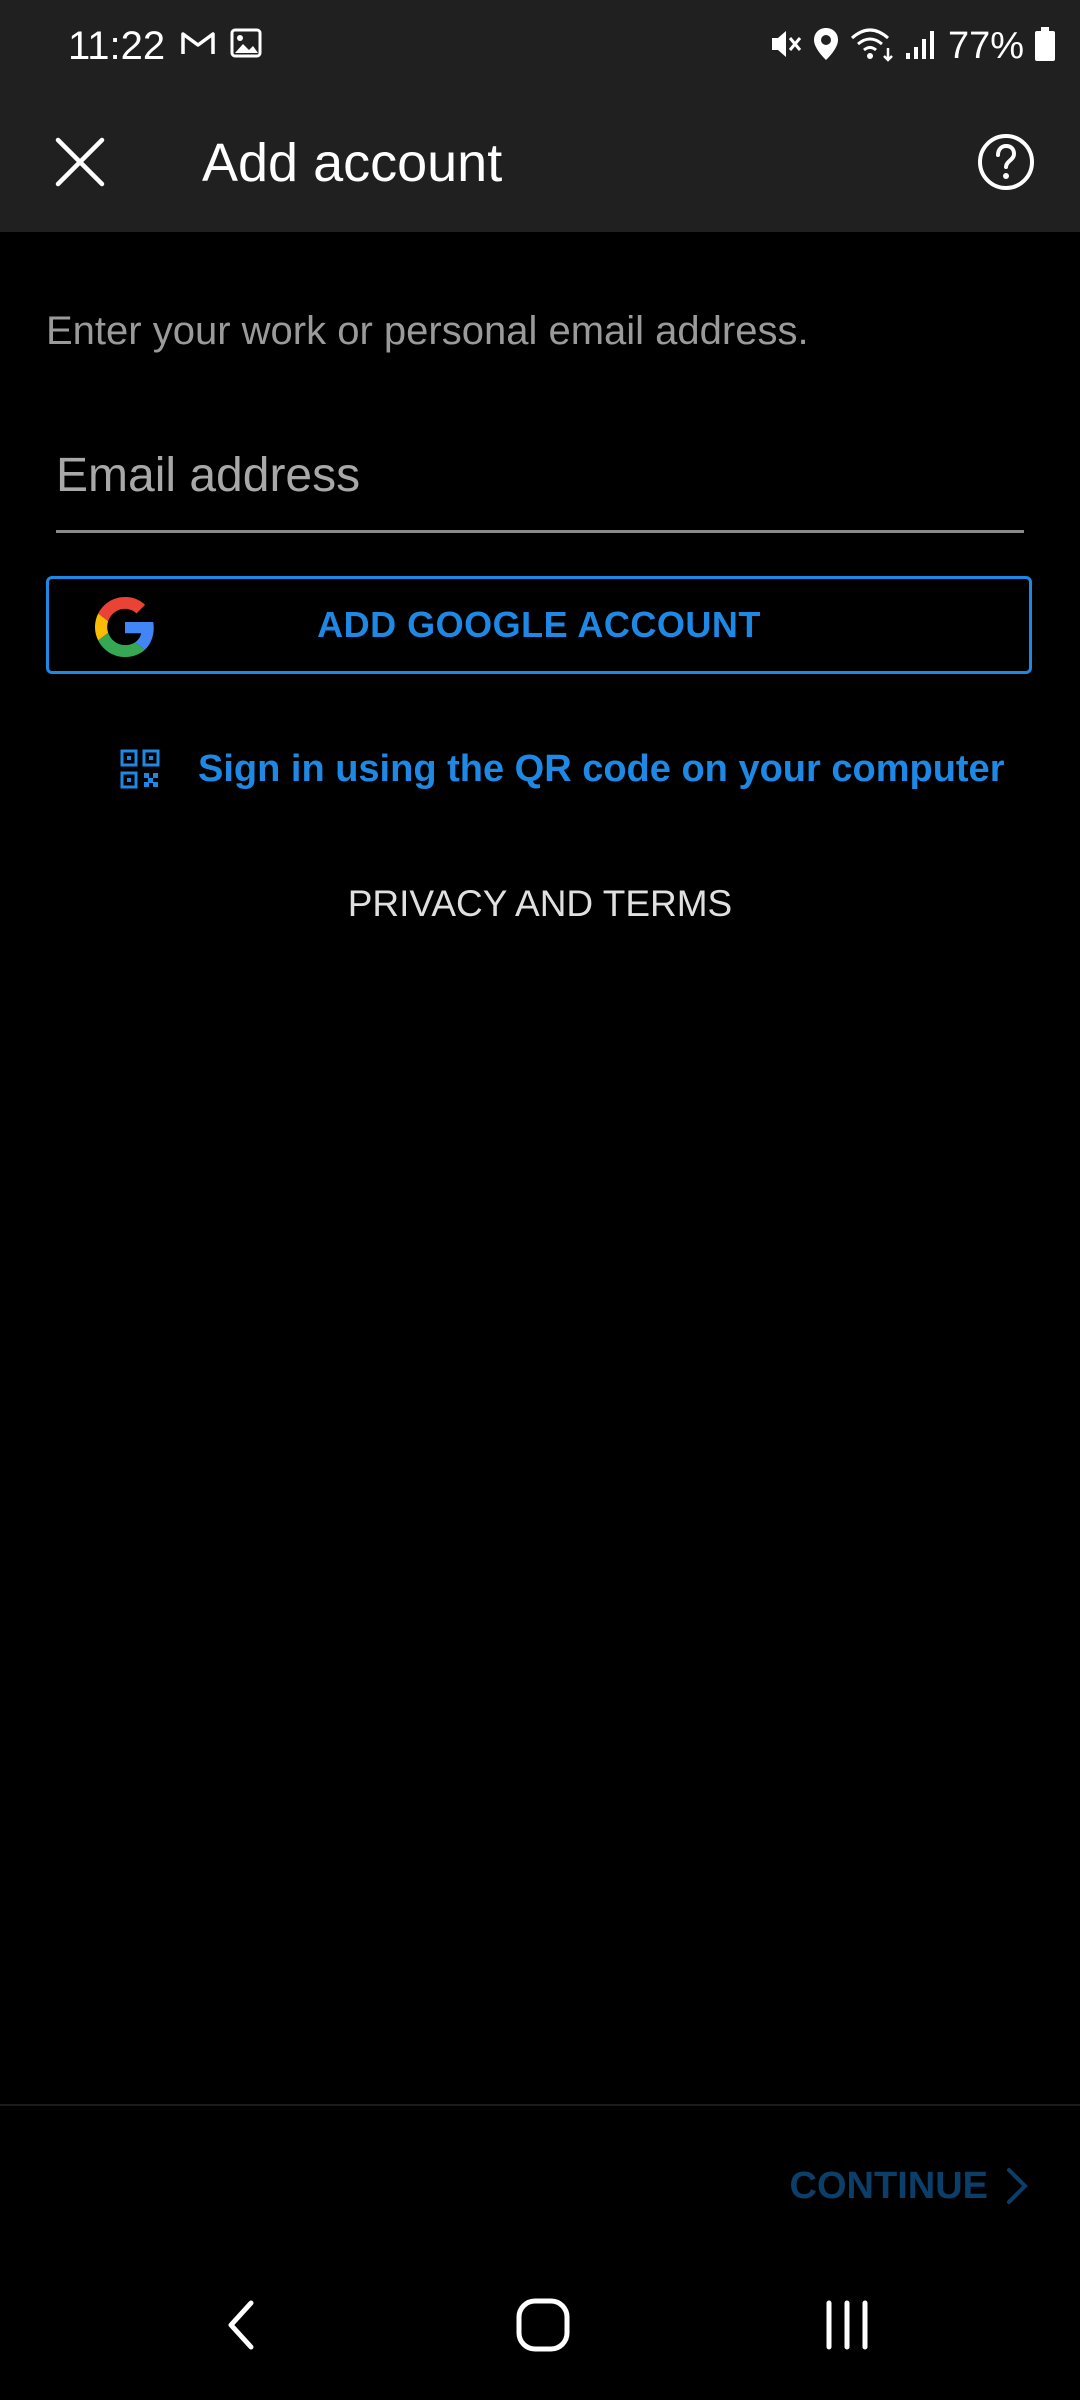  What do you see at coordinates (540, 162) in the screenshot?
I see `app-bar: Add account` at bounding box center [540, 162].